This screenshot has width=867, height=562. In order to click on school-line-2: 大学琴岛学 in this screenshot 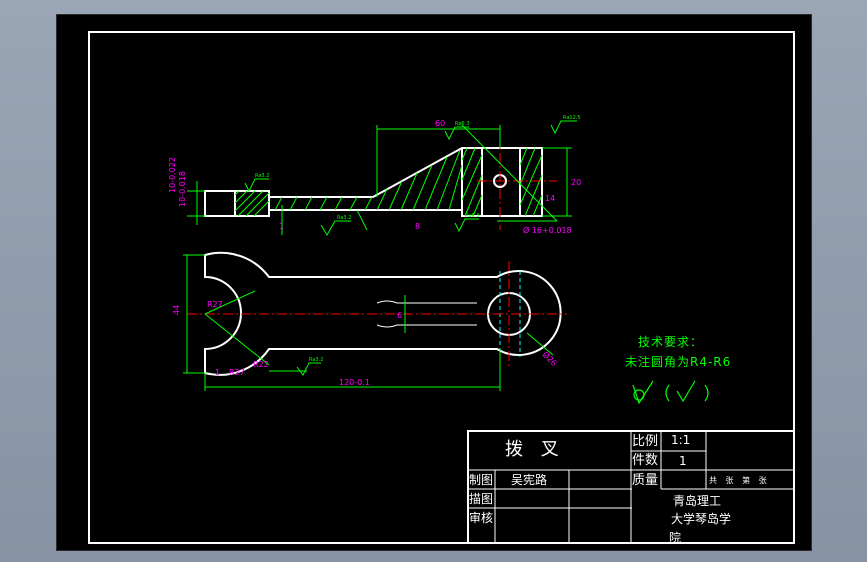, I will do `click(701, 519)`.